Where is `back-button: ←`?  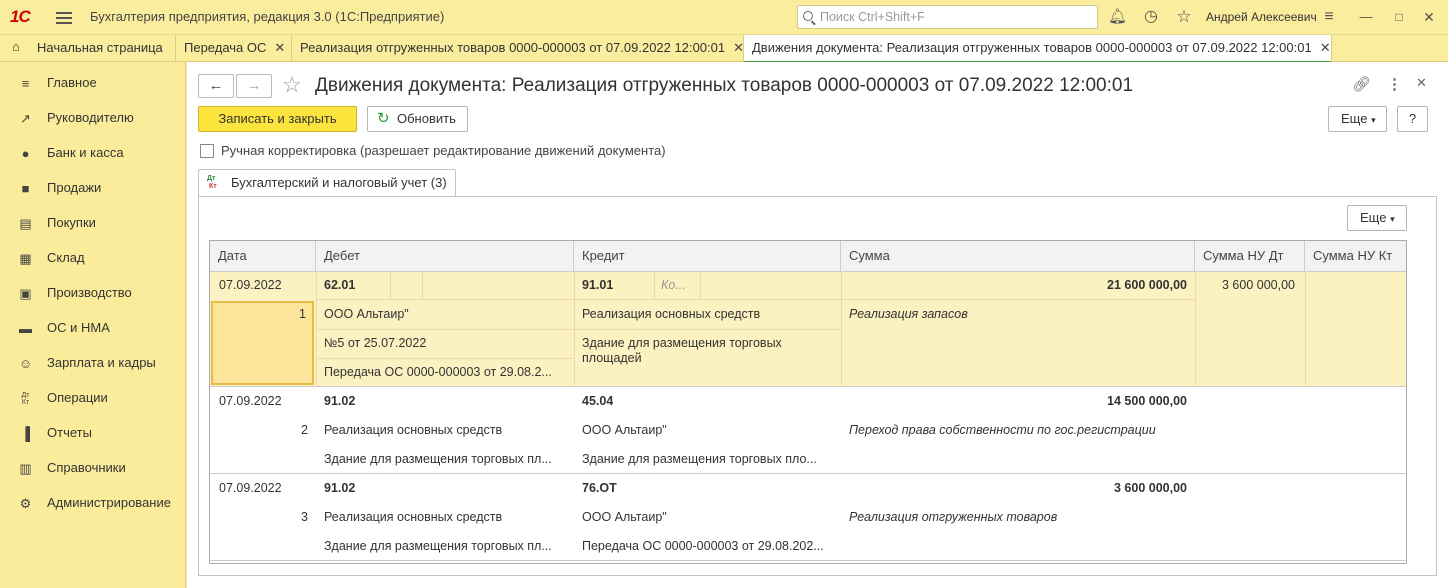 back-button: ← is located at coordinates (216, 86).